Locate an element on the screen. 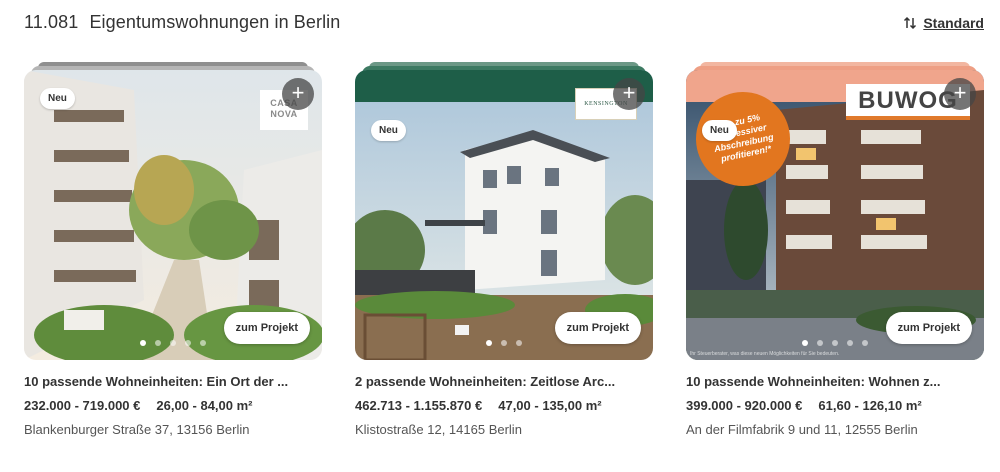  sort-button: Standard is located at coordinates (943, 23).